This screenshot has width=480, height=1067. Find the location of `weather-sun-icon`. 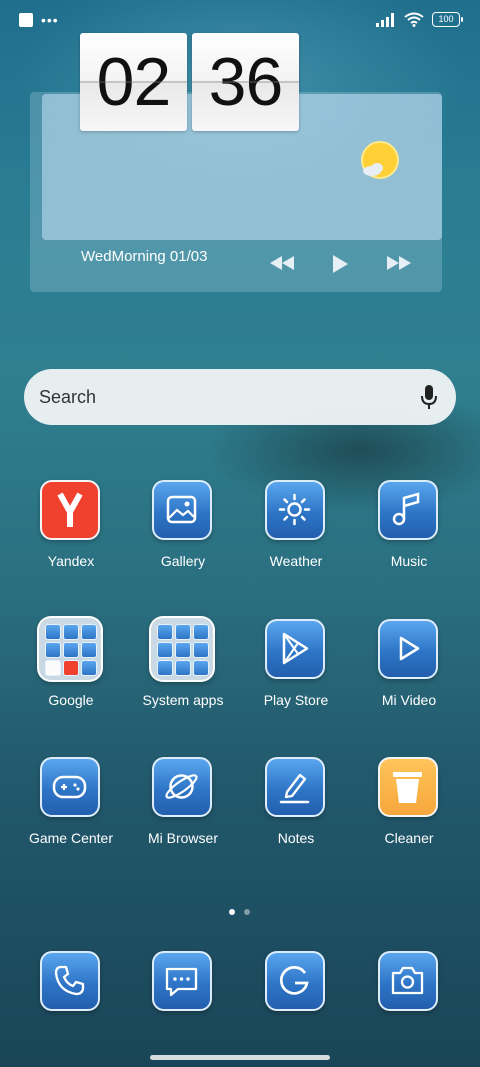

weather-sun-icon is located at coordinates (295, 510).